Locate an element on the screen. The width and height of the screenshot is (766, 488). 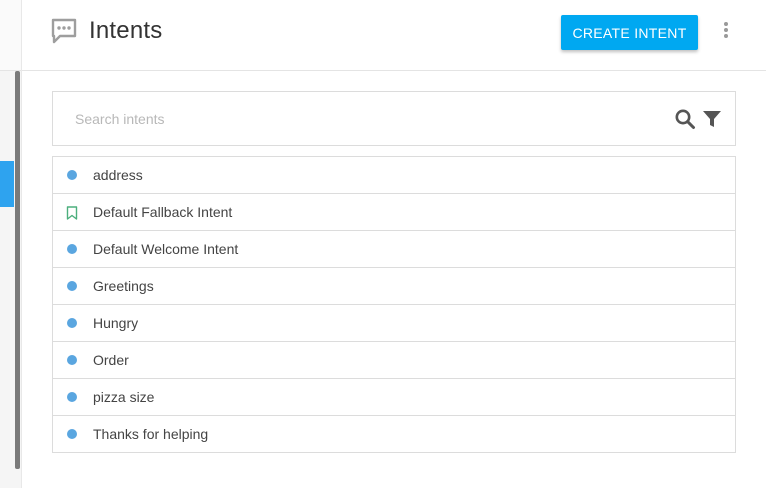
intent-label: Hungry is located at coordinates (116, 323).